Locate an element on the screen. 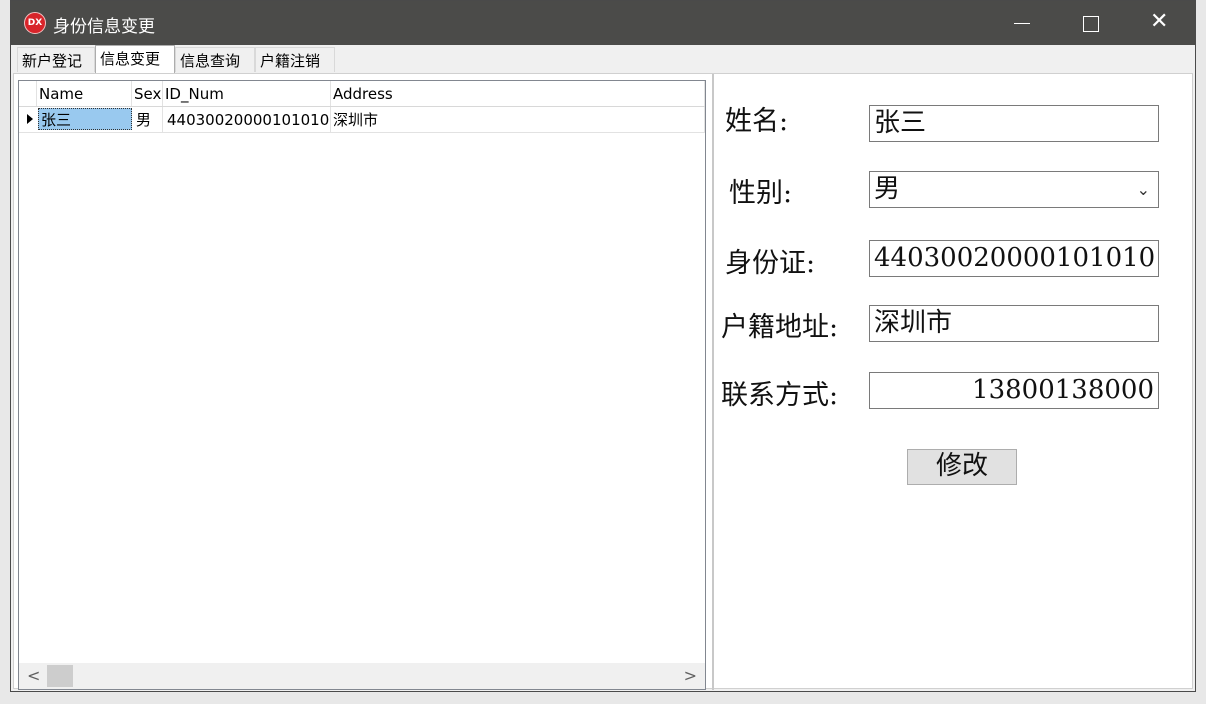 Image resolution: width=1206 pixels, height=704 pixels. cell-id-num: 440300200001010101 is located at coordinates (247, 119).